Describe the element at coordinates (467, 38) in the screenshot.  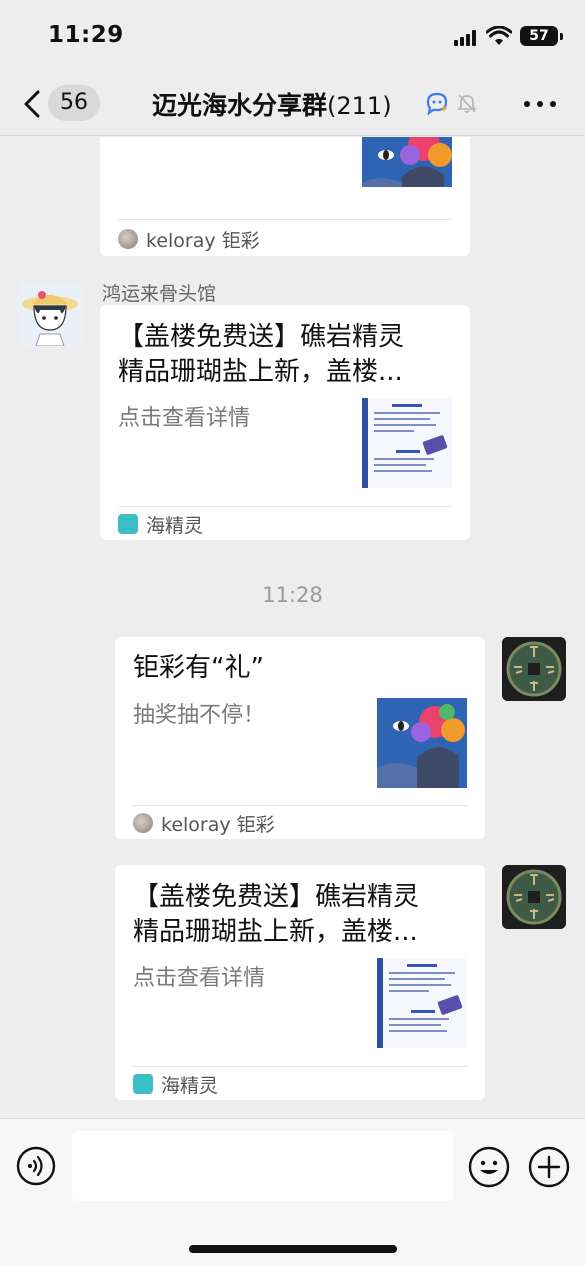
I see `cellular-signal-icon` at that location.